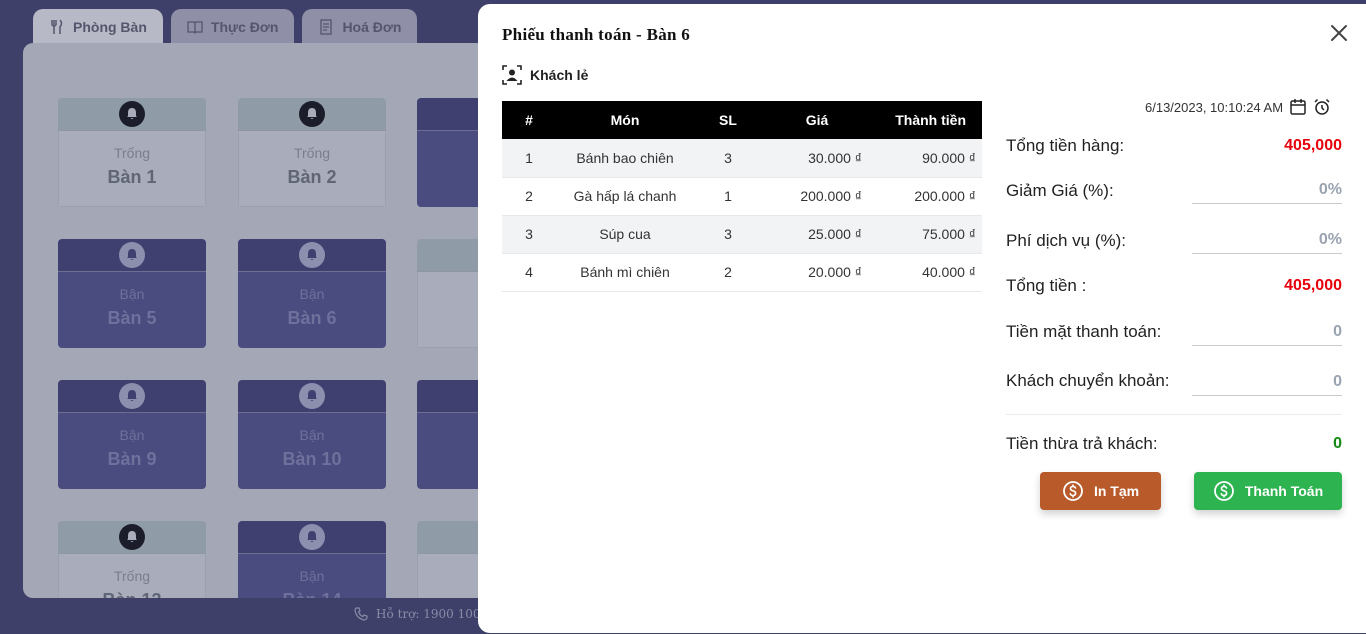 The height and width of the screenshot is (634, 1366). I want to click on tab-tables: Phòng Bàn, so click(98, 26).